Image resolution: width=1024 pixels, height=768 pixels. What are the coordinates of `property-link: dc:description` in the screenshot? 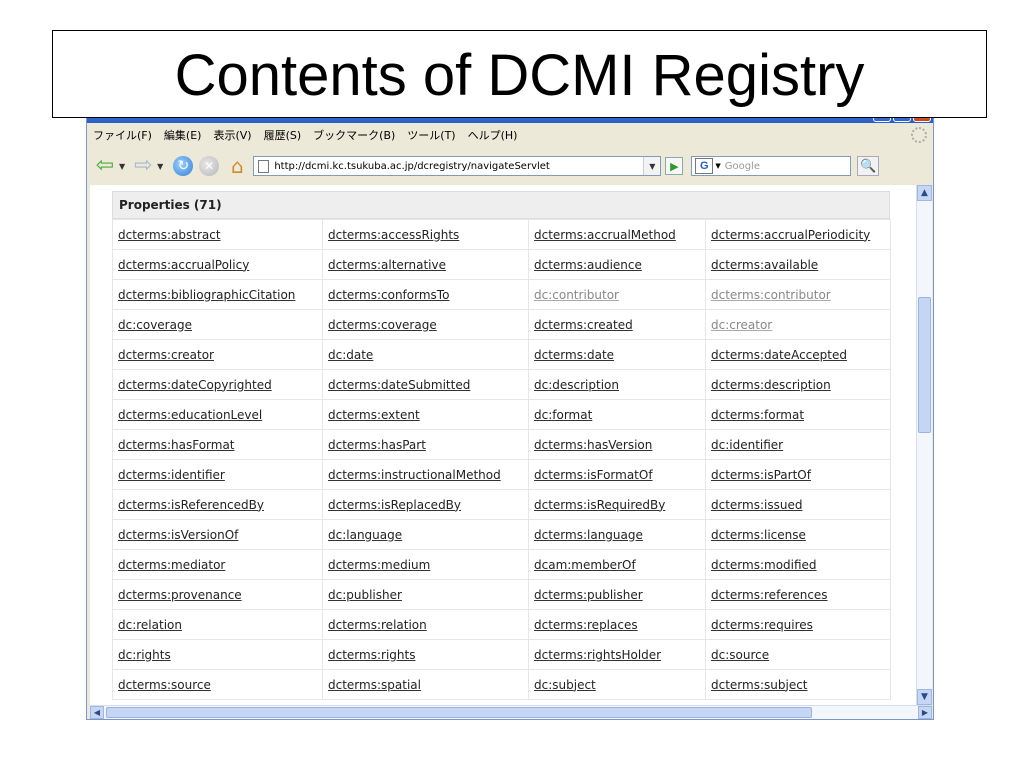 It's located at (576, 385).